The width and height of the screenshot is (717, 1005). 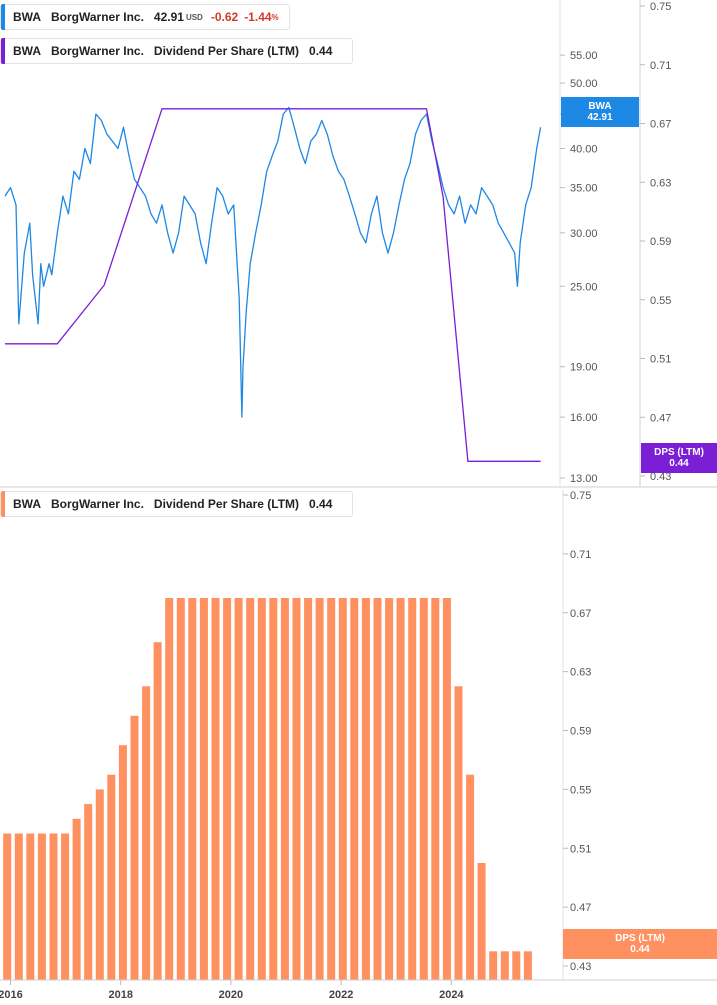 What do you see at coordinates (600, 106) in the screenshot?
I see `price-tag-label: BWA` at bounding box center [600, 106].